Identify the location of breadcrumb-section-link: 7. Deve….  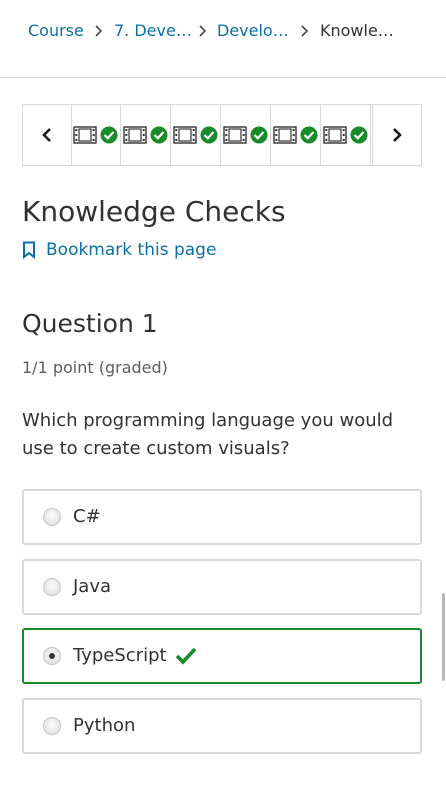
(153, 31).